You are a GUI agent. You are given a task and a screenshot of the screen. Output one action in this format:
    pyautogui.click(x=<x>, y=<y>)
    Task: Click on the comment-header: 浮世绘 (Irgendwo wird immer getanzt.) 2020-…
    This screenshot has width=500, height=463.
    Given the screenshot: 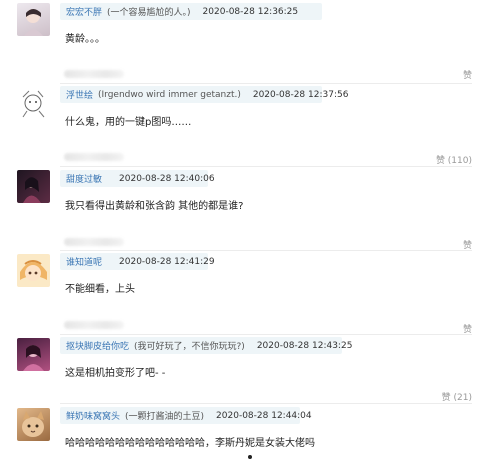 What is the action you would take?
    pyautogui.click(x=204, y=94)
    